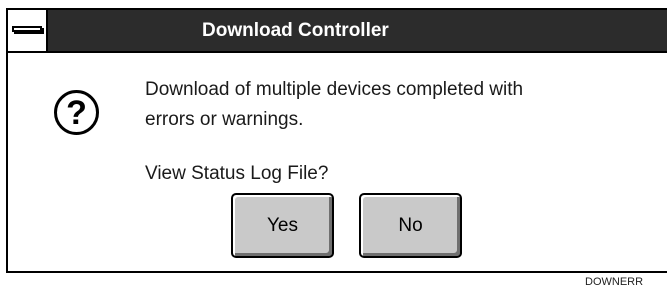 This screenshot has width=667, height=293. I want to click on system-menu-button, so click(28, 30).